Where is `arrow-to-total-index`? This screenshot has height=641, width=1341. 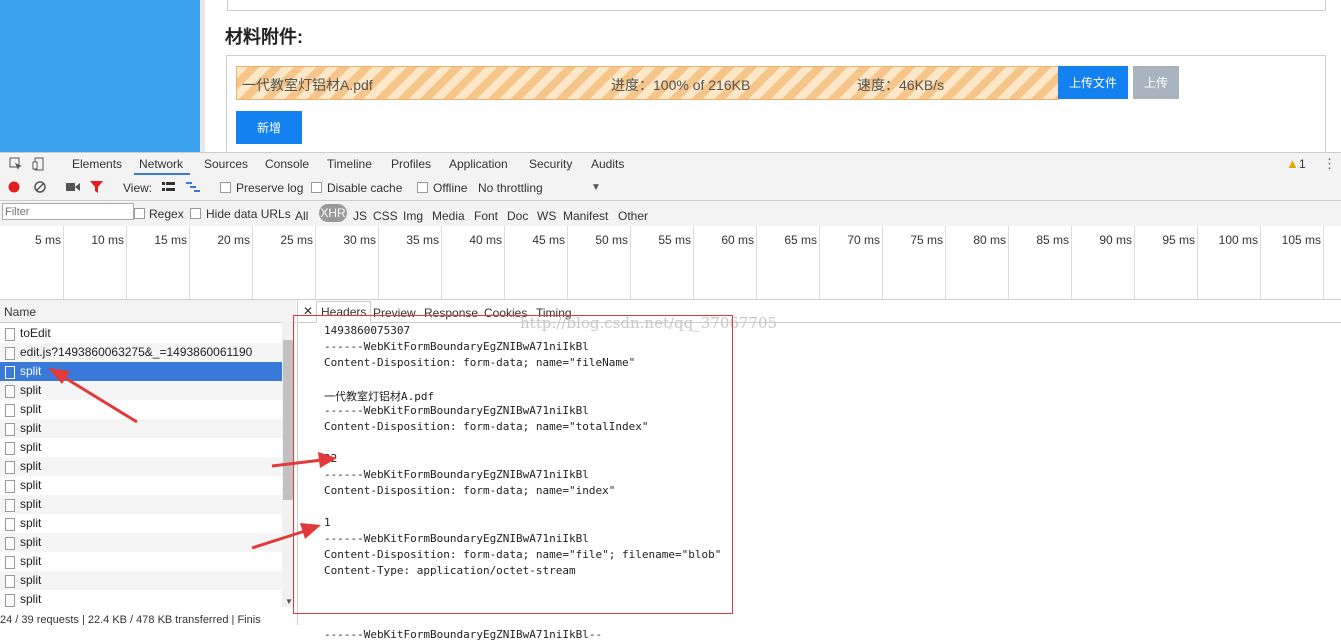 arrow-to-total-index is located at coordinates (304, 460).